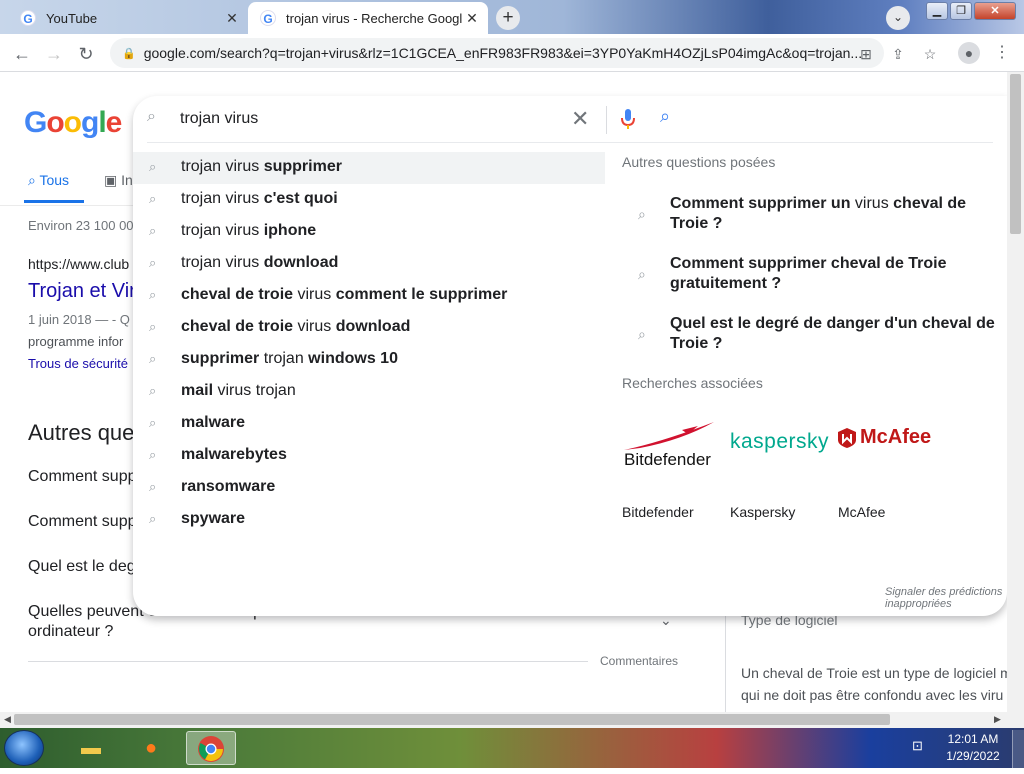 The height and width of the screenshot is (774, 1024). What do you see at coordinates (284, 358) in the screenshot?
I see `suggestion-text: trojan` at bounding box center [284, 358].